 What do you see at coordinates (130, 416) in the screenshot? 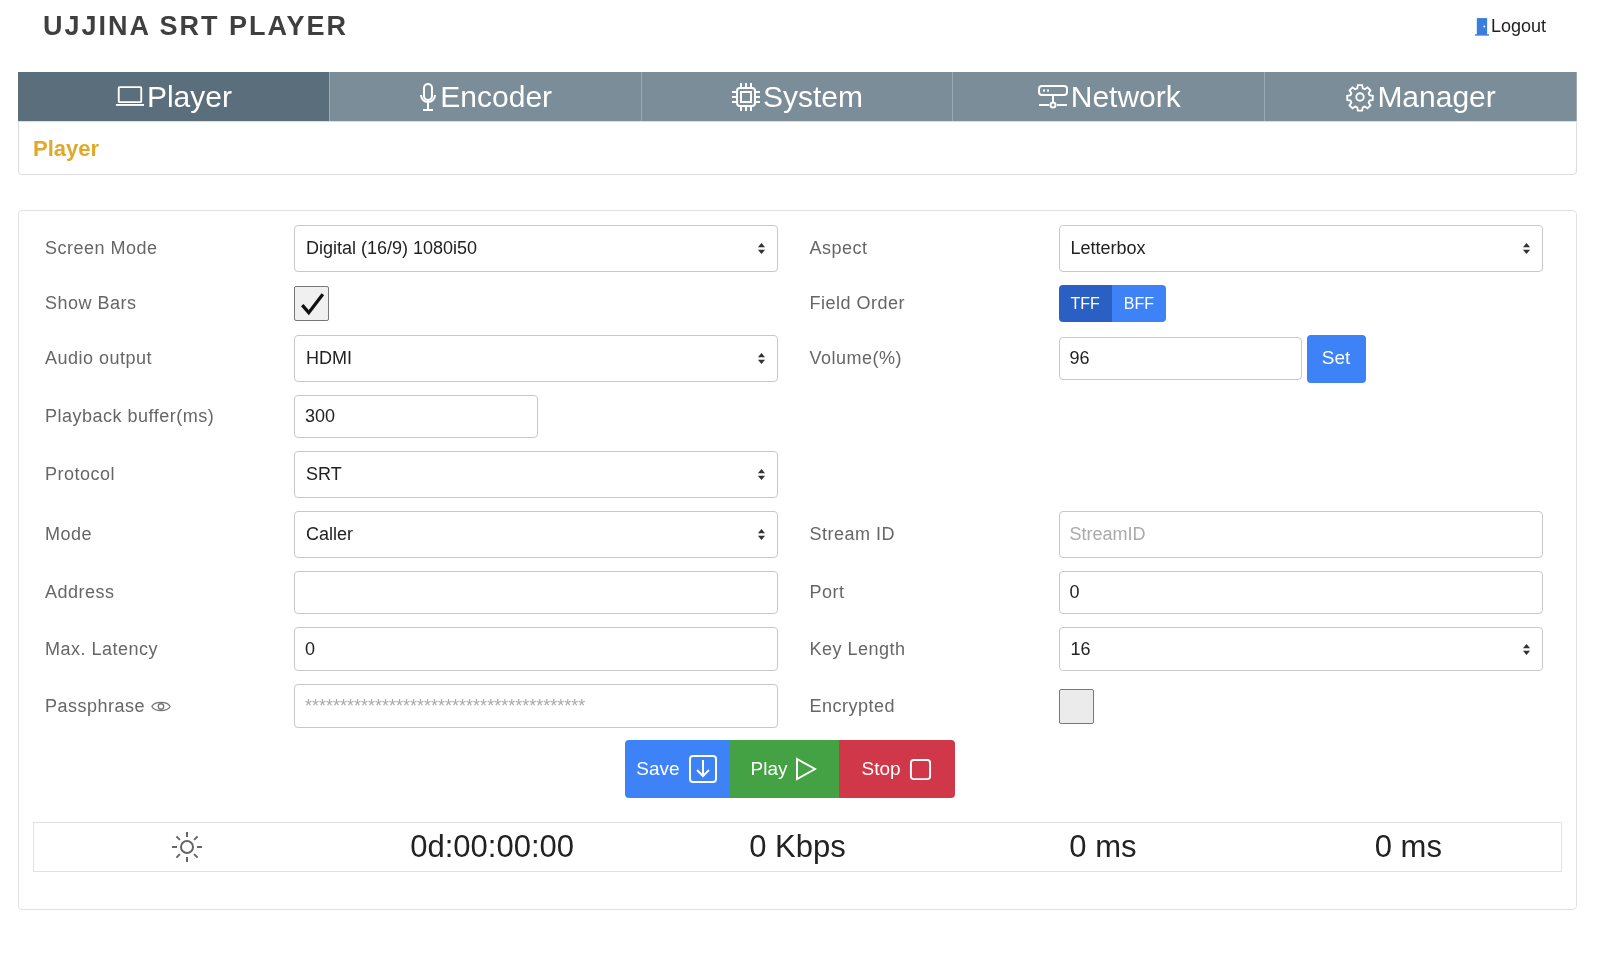
I see `field-label: Playback buffer(ms)` at bounding box center [130, 416].